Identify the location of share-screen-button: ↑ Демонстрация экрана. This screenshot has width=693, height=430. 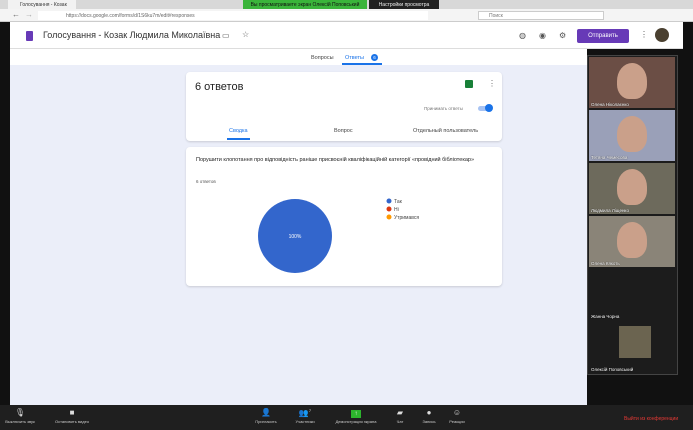
(356, 416).